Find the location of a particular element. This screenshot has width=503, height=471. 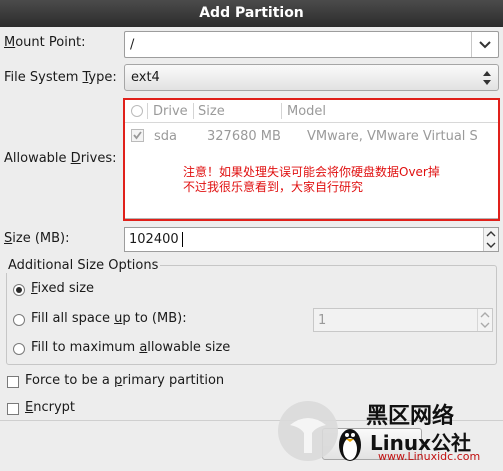

force-primary-label: Force to be a primary partition is located at coordinates (124, 380).